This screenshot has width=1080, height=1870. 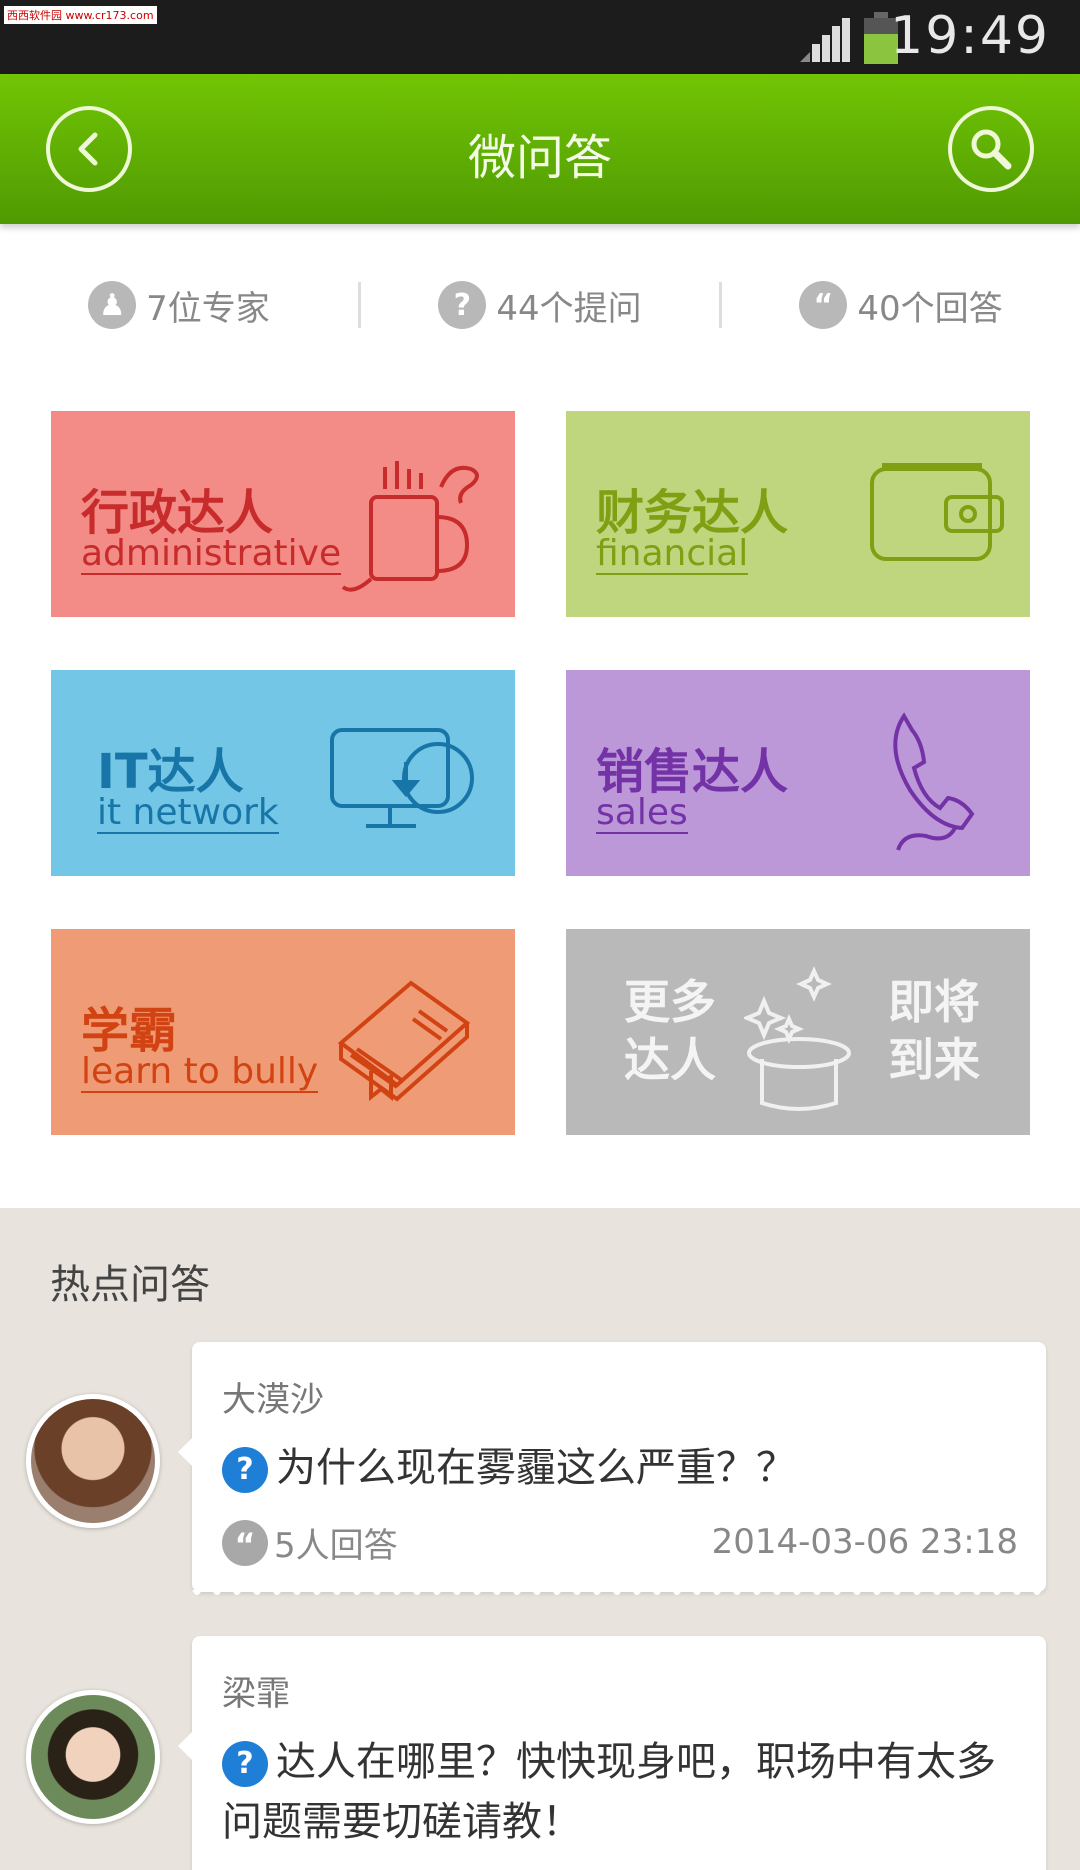 What do you see at coordinates (670, 1002) in the screenshot?
I see `coming-soon-line: 更多` at bounding box center [670, 1002].